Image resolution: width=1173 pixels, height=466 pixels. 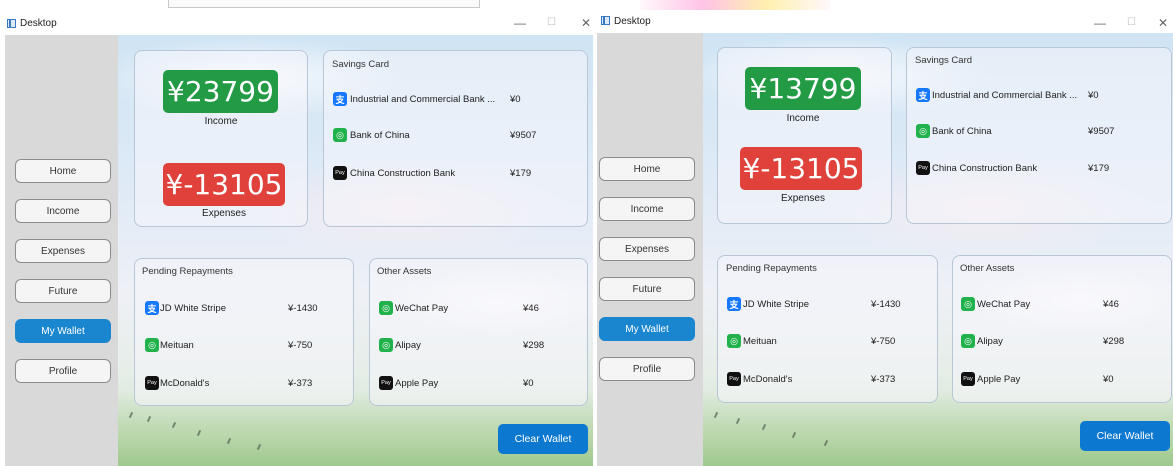 What do you see at coordinates (586, 5) in the screenshot?
I see `top-strip: ‹ ›` at bounding box center [586, 5].